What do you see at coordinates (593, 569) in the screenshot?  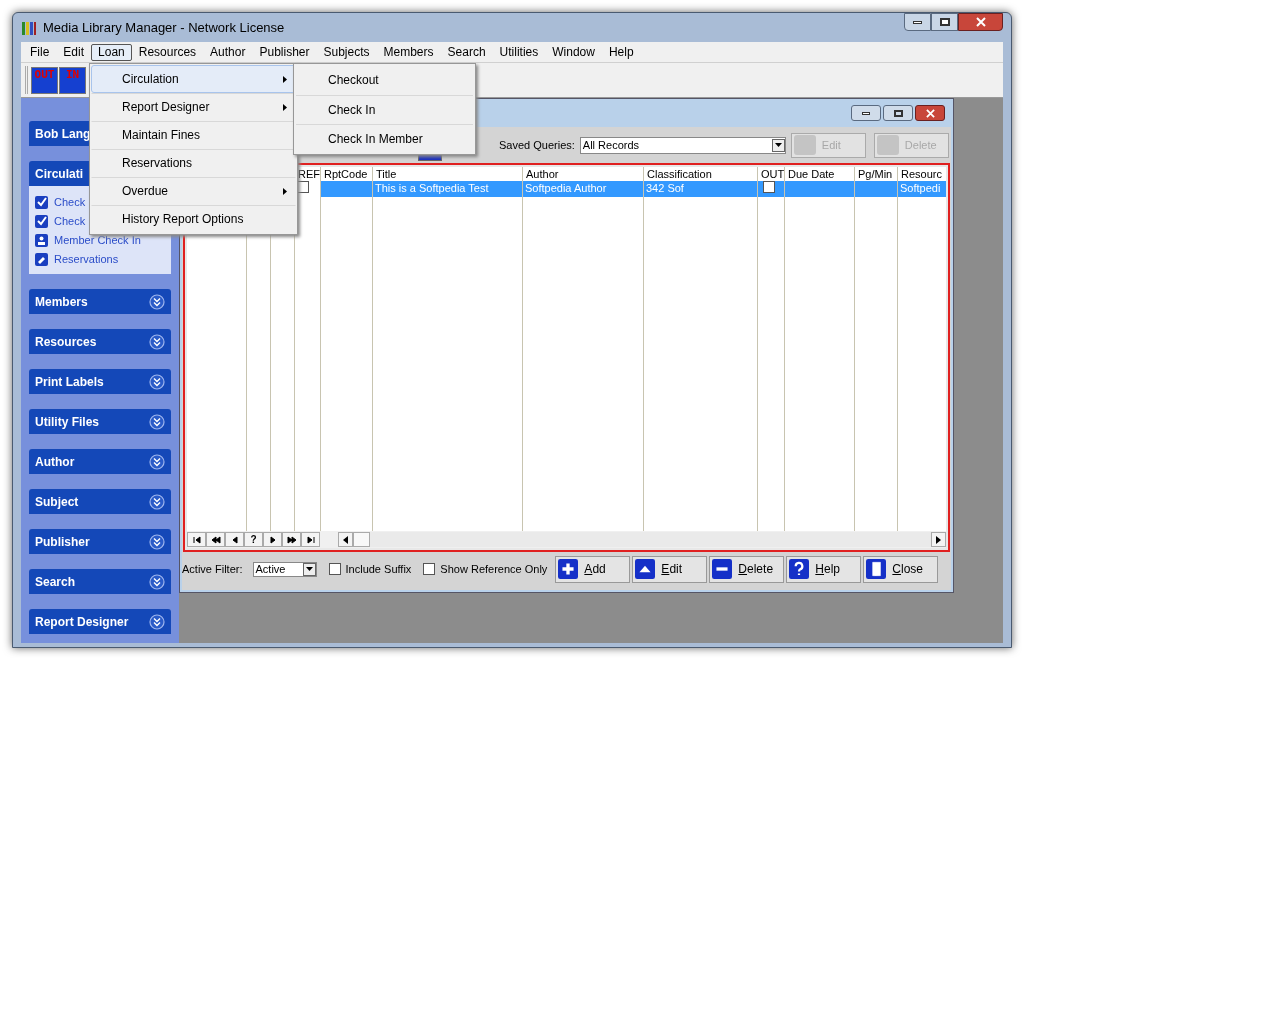 I see `action-button: Add` at bounding box center [593, 569].